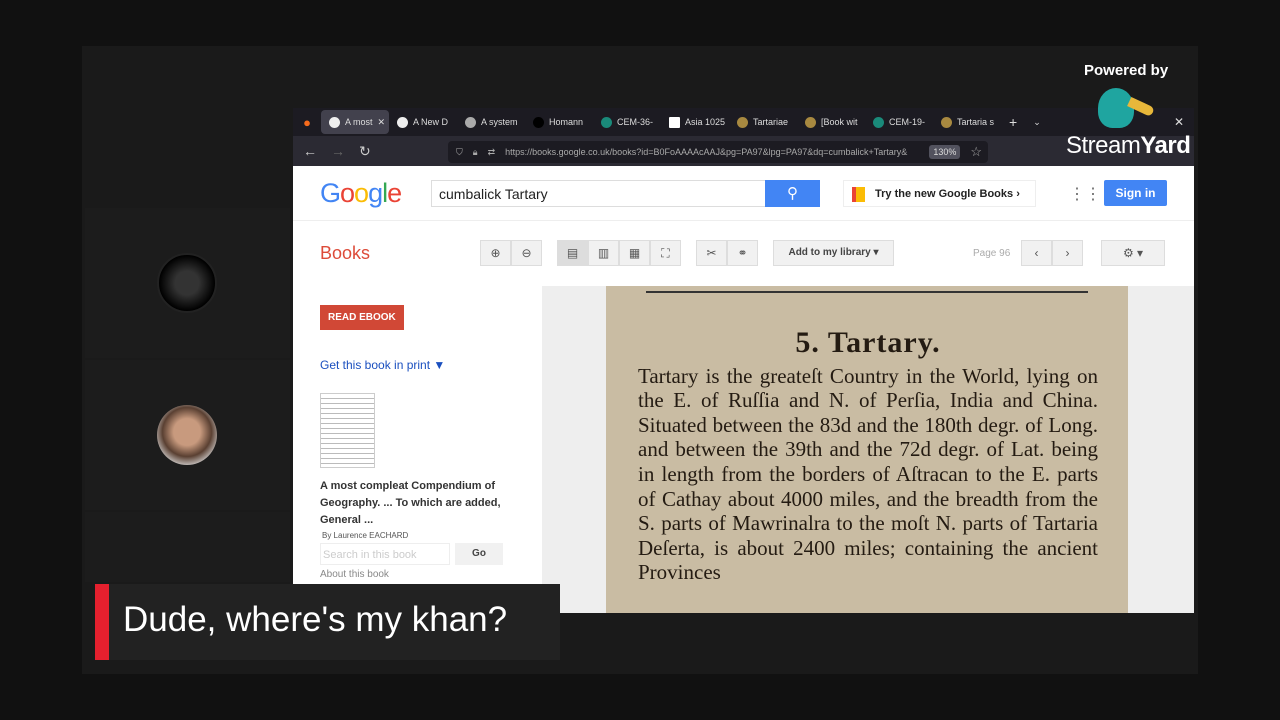  I want to click on clip-button: ✂, so click(711, 253).